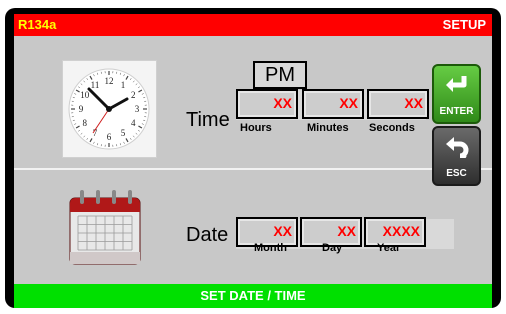 Image resolution: width=506 pixels, height=314 pixels. Describe the element at coordinates (109, 81) in the screenshot. I see `clock-numeral: 12` at that location.